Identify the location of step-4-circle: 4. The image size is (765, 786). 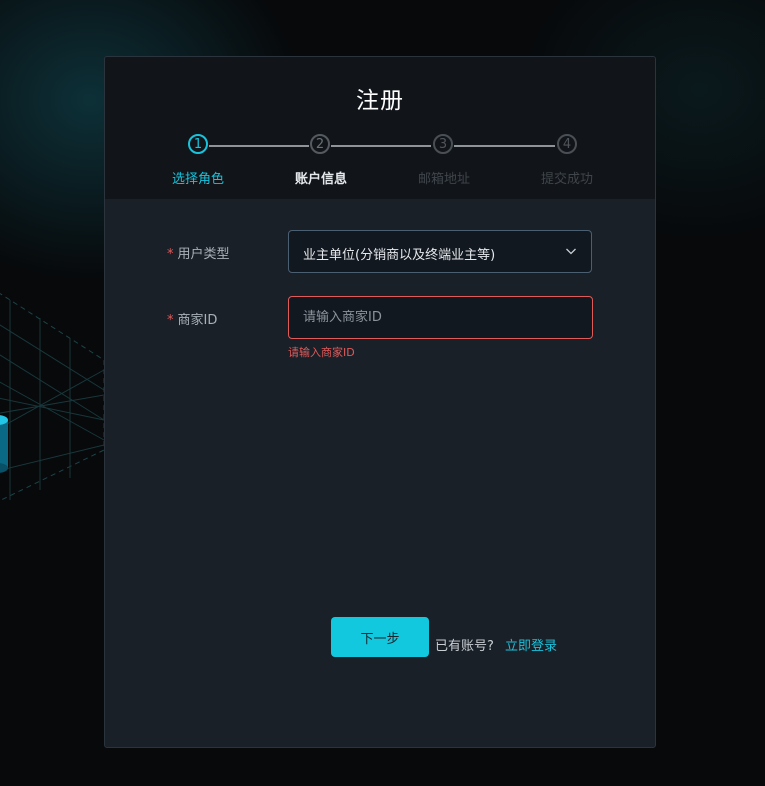
(567, 144).